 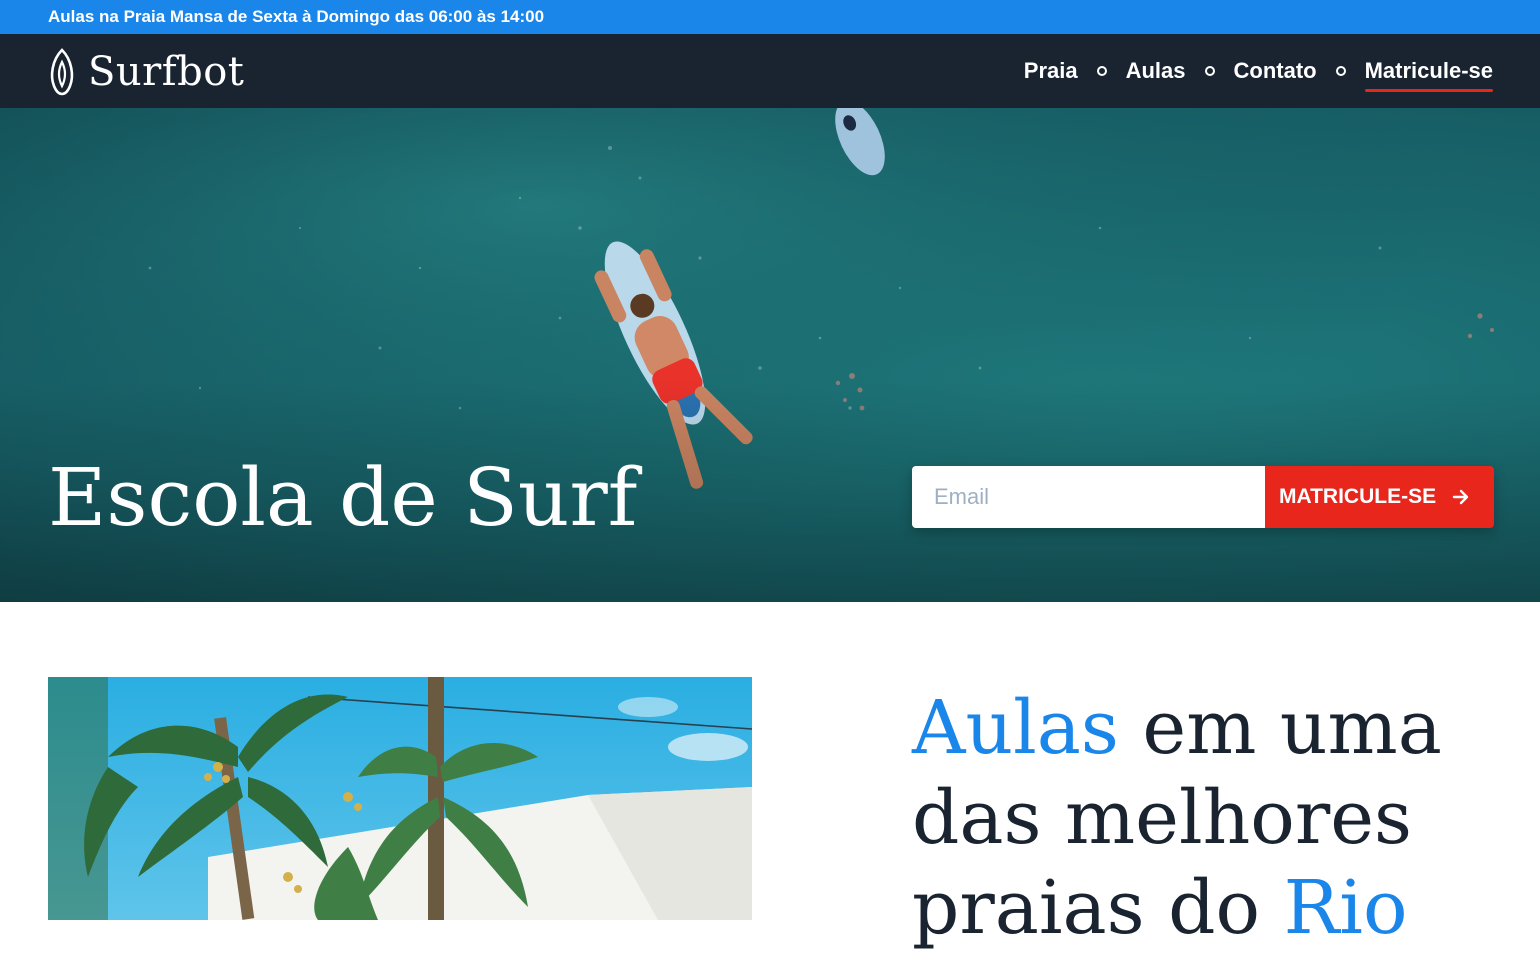 I want to click on signup-button-label: MATRICULE-SE, so click(x=1358, y=496).